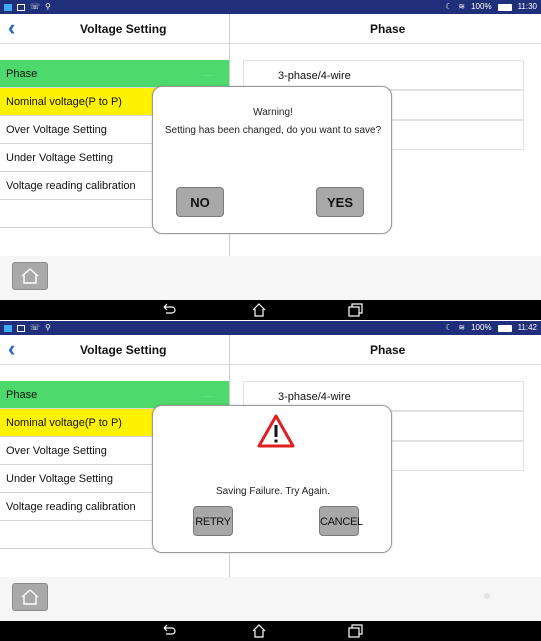  Describe the element at coordinates (487, 596) in the screenshot. I see `scroll-dot` at that location.